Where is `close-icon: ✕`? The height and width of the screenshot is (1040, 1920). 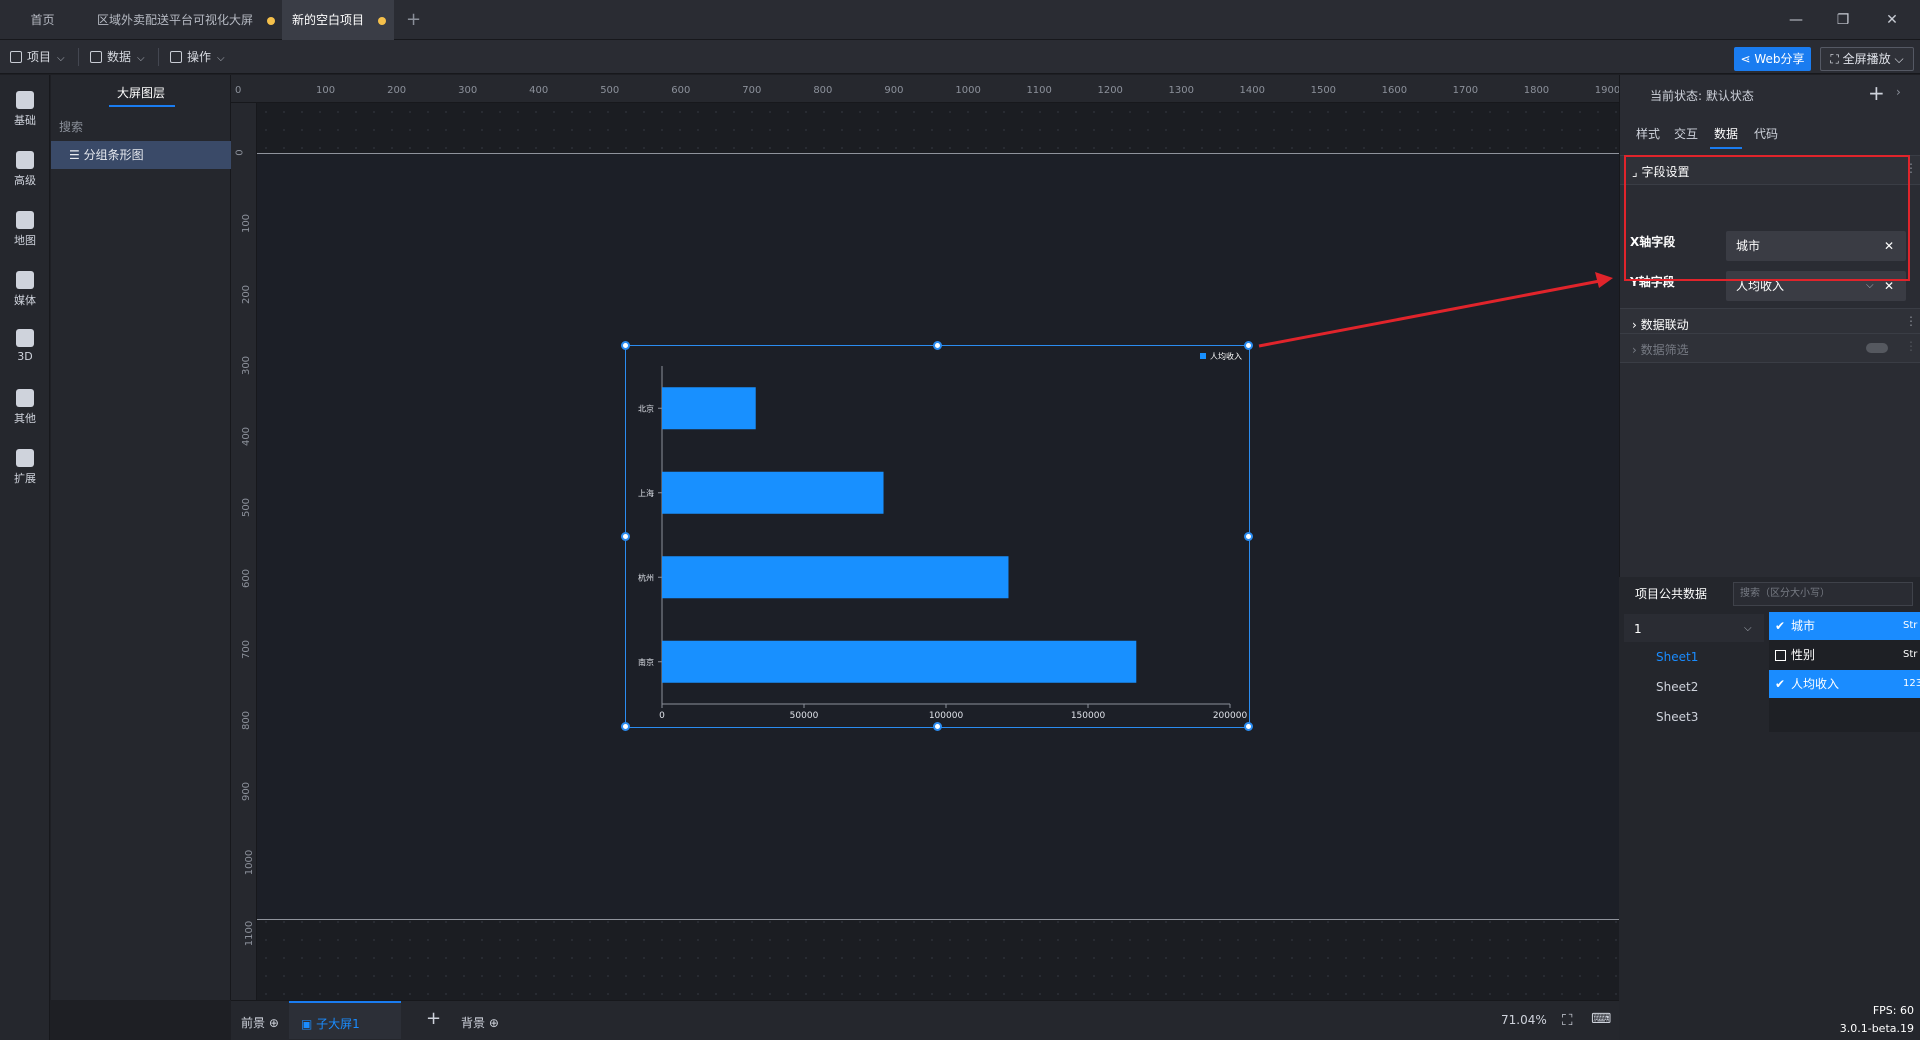
close-icon: ✕ is located at coordinates (1892, 20).